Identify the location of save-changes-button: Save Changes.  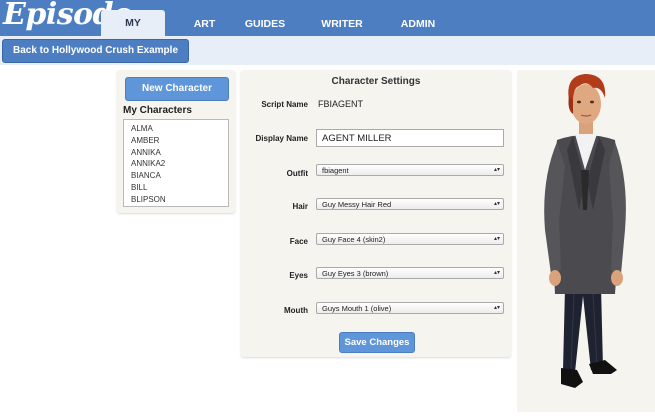
(377, 342).